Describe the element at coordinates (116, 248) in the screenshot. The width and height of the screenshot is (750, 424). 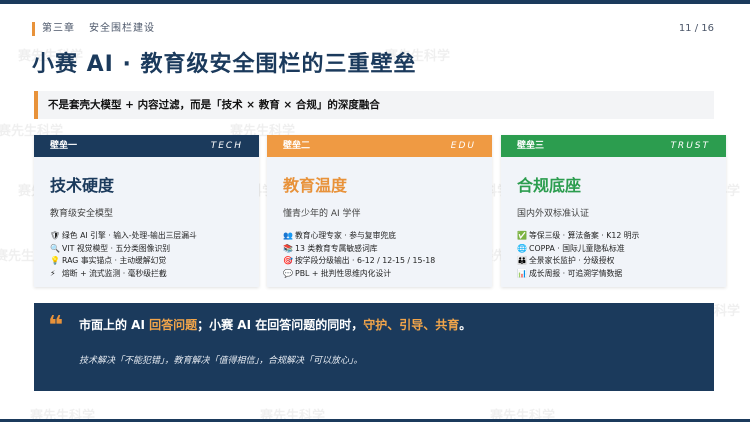
I see `feature-text: VIT 视觉模型 · 五分类图像识别` at that location.